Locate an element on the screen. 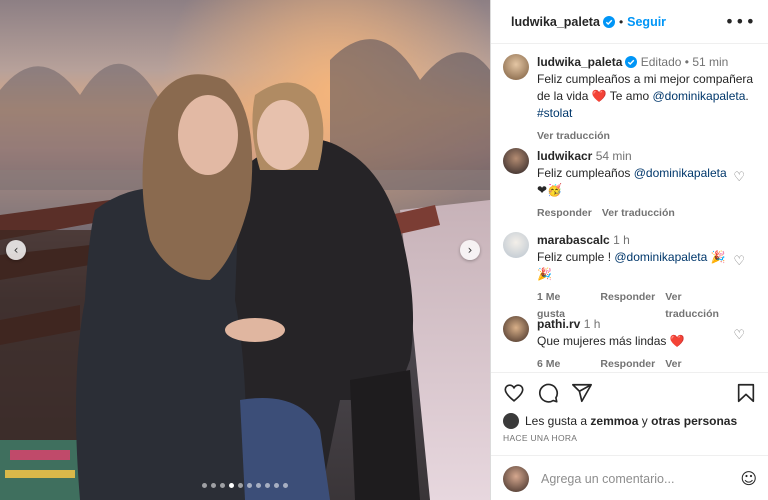 The width and height of the screenshot is (768, 500). caption-period: . is located at coordinates (747, 96).